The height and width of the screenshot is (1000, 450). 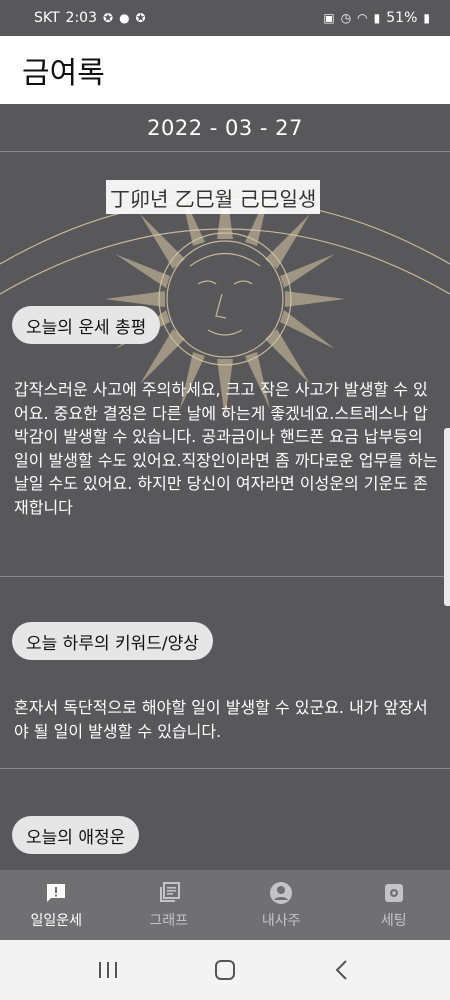 What do you see at coordinates (76, 835) in the screenshot?
I see `section-title-love: 오늘의 애정운` at bounding box center [76, 835].